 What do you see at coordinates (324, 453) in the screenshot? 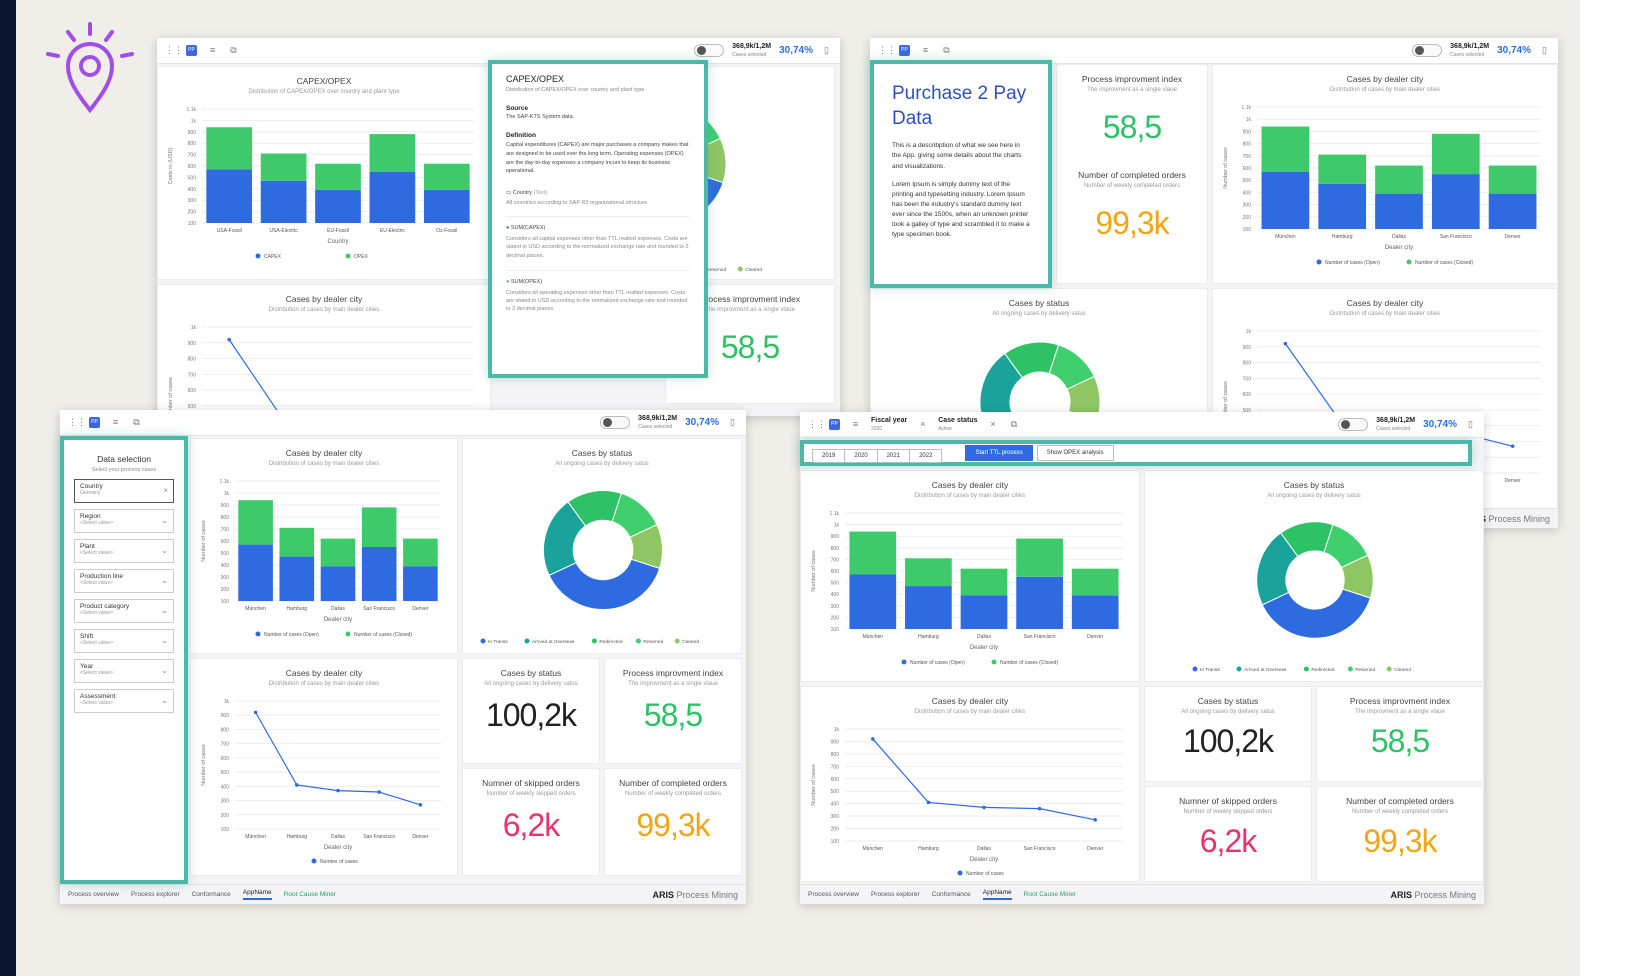
I see `card-title: Cases by dealer city` at bounding box center [324, 453].